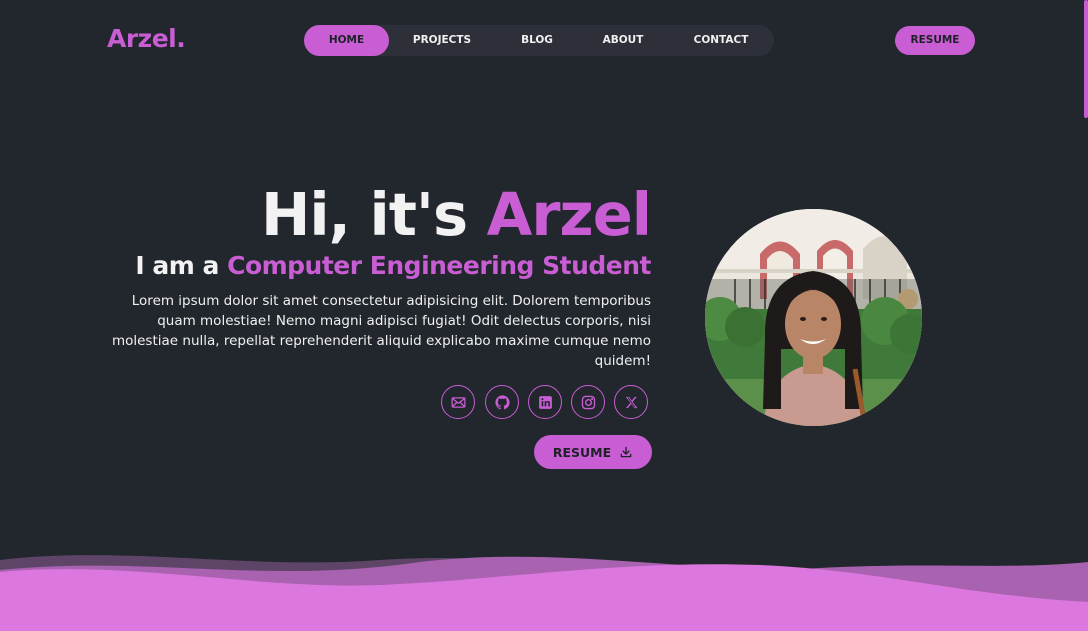 The height and width of the screenshot is (631, 1088). I want to click on nav-contact: CONTACT, so click(721, 40).